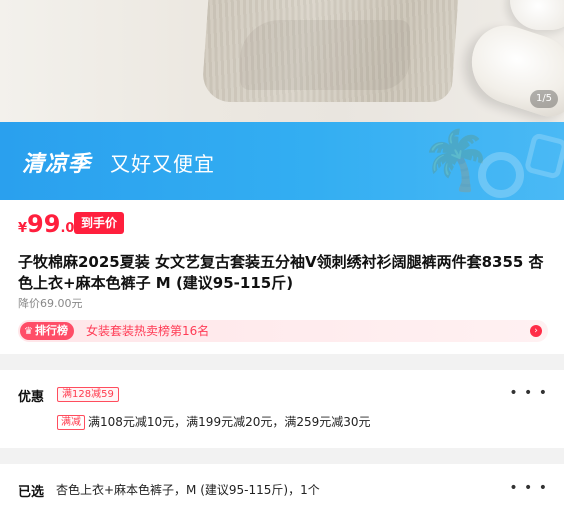 The height and width of the screenshot is (505, 564). Describe the element at coordinates (23, 228) in the screenshot. I see `price-symbol: ¥` at that location.